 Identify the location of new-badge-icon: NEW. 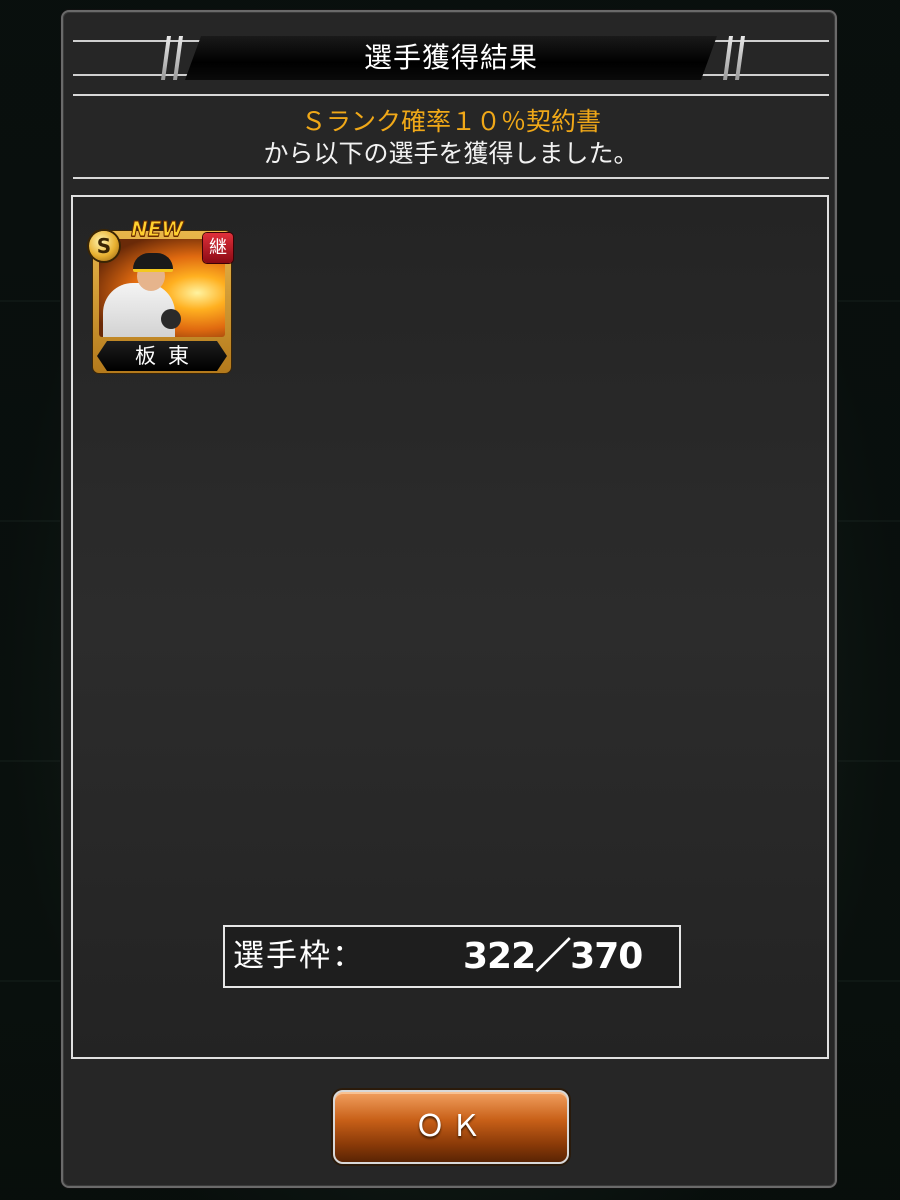
(157, 229).